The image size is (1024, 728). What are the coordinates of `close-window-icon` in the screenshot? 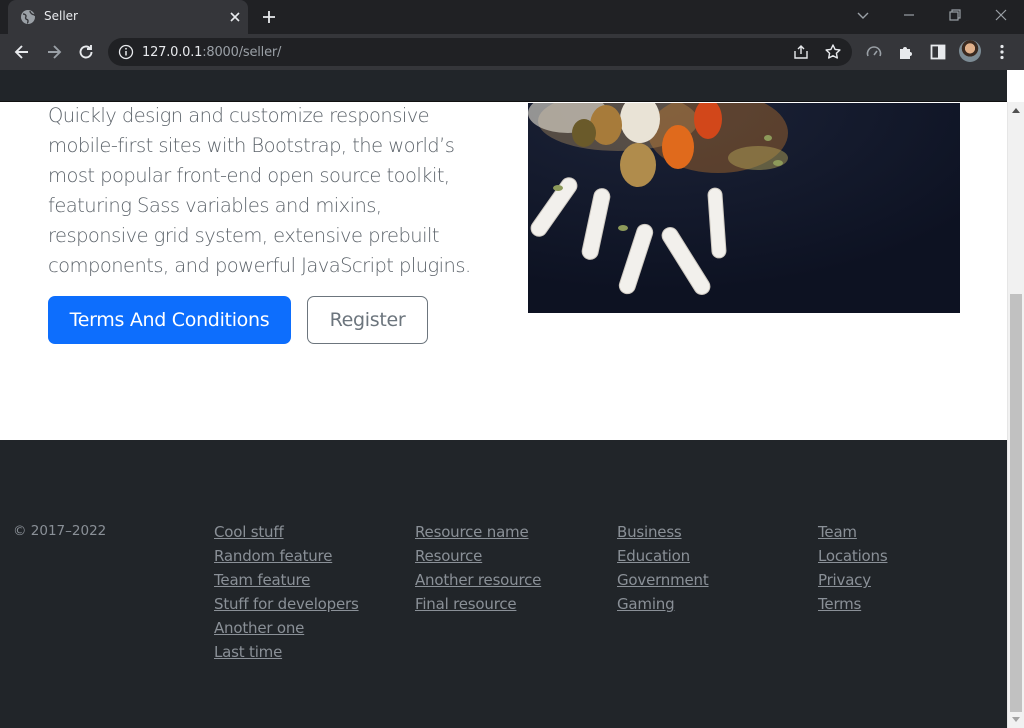 It's located at (1001, 15).